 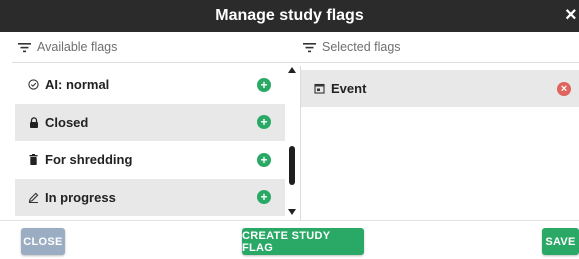 What do you see at coordinates (77, 85) in the screenshot?
I see `flag-label: AI: normal` at bounding box center [77, 85].